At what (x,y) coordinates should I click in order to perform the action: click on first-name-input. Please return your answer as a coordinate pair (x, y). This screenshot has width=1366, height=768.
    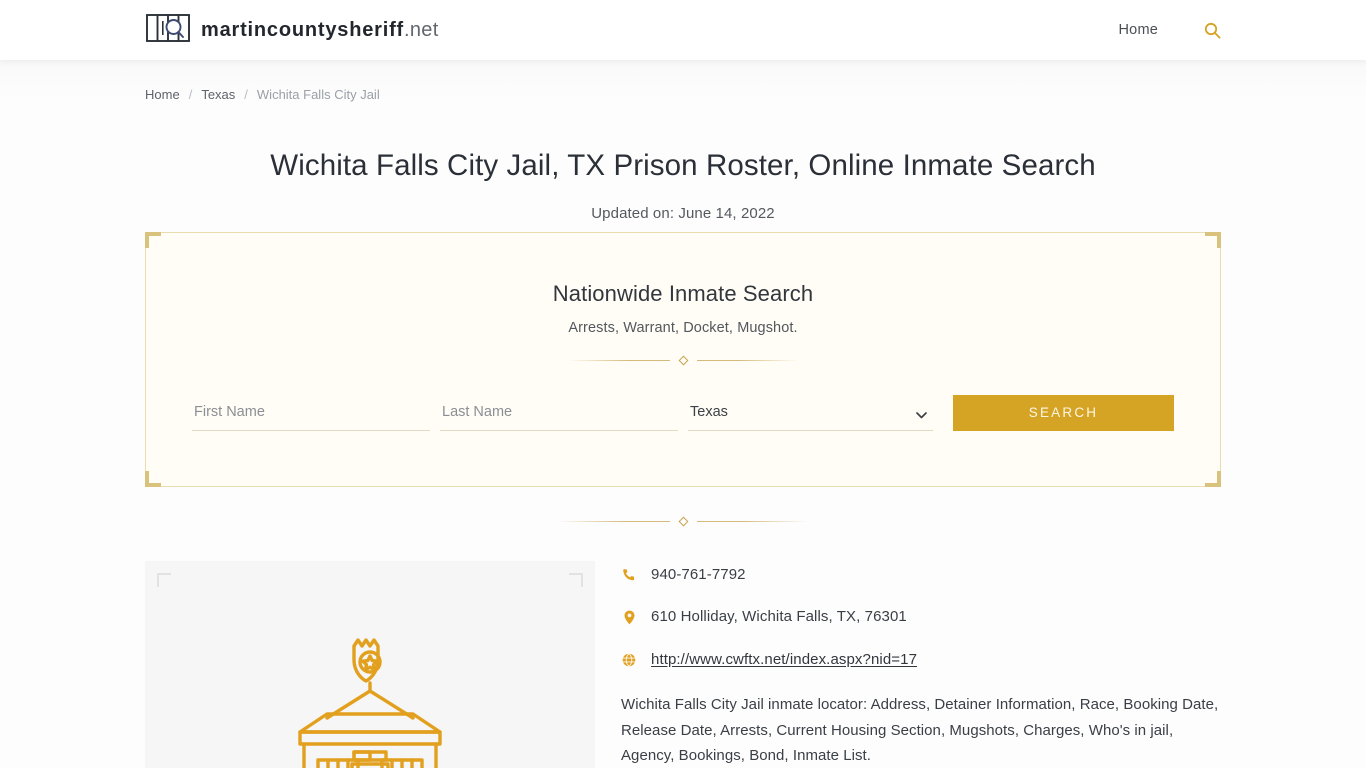
    Looking at the image, I should click on (311, 414).